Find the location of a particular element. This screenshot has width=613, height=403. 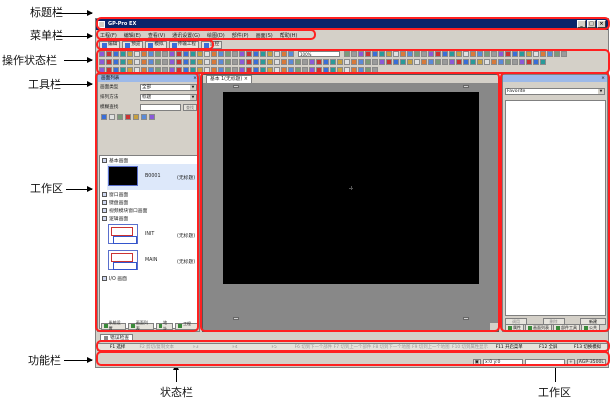

menu-item-draw: 绘图(D) is located at coordinates (216, 35).